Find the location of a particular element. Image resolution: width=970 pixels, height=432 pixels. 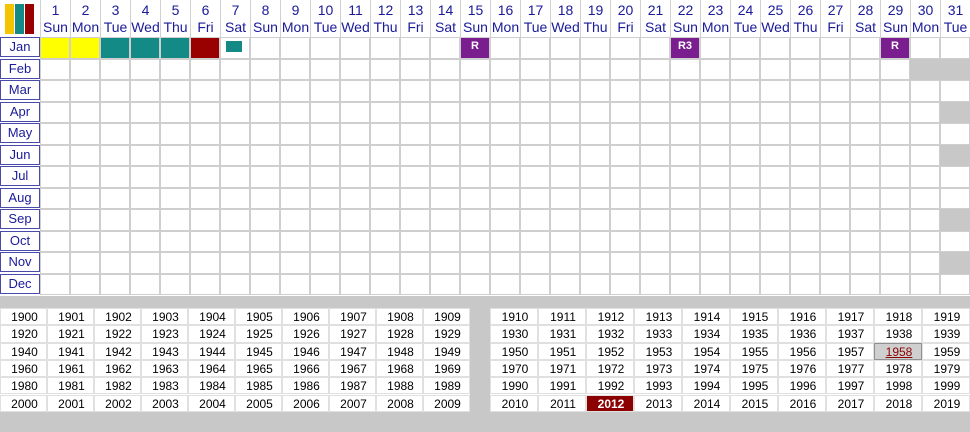

month-label-jul: Jul is located at coordinates (20, 176).